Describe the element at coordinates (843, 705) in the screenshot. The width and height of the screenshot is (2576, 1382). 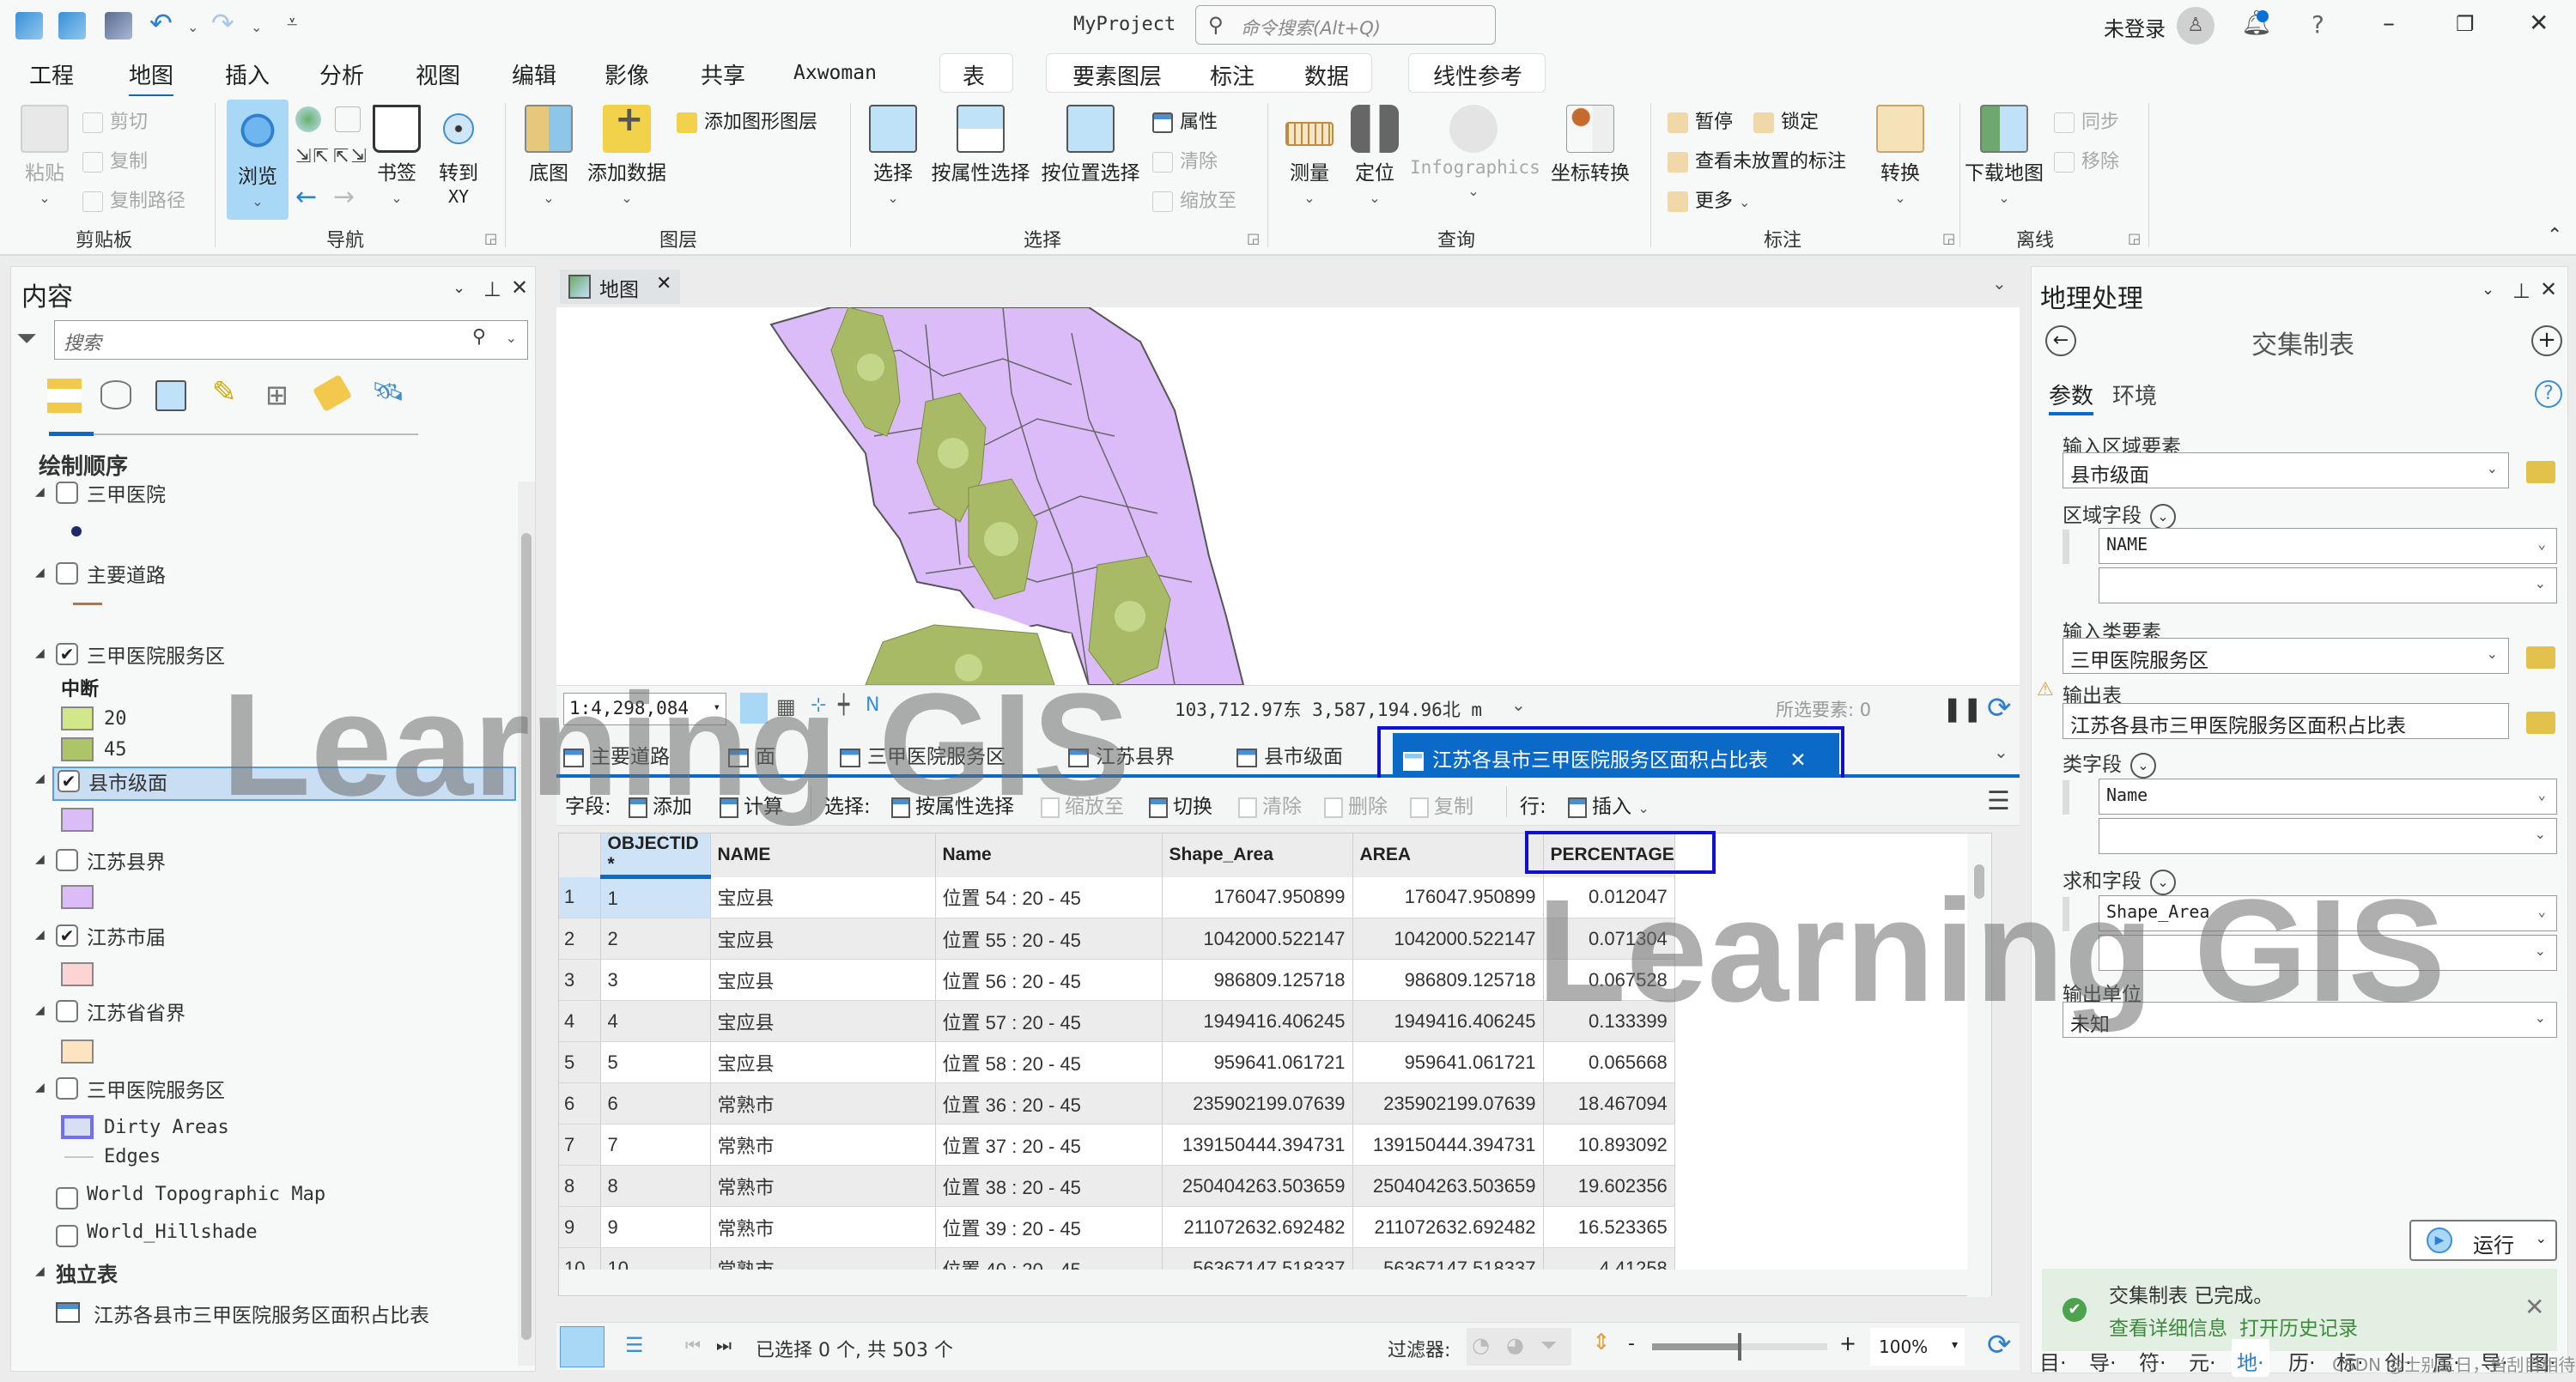
I see `constraints-icon: ┿` at that location.